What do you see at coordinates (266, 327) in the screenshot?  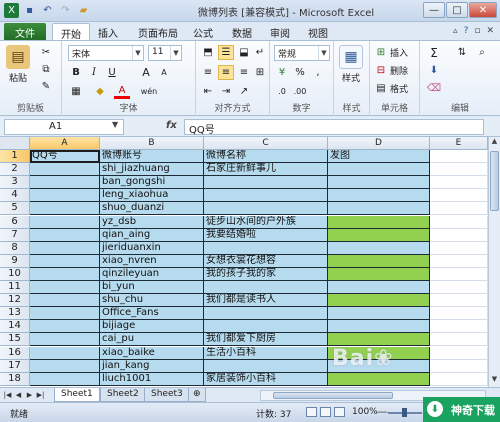 I see `cell-c14` at bounding box center [266, 327].